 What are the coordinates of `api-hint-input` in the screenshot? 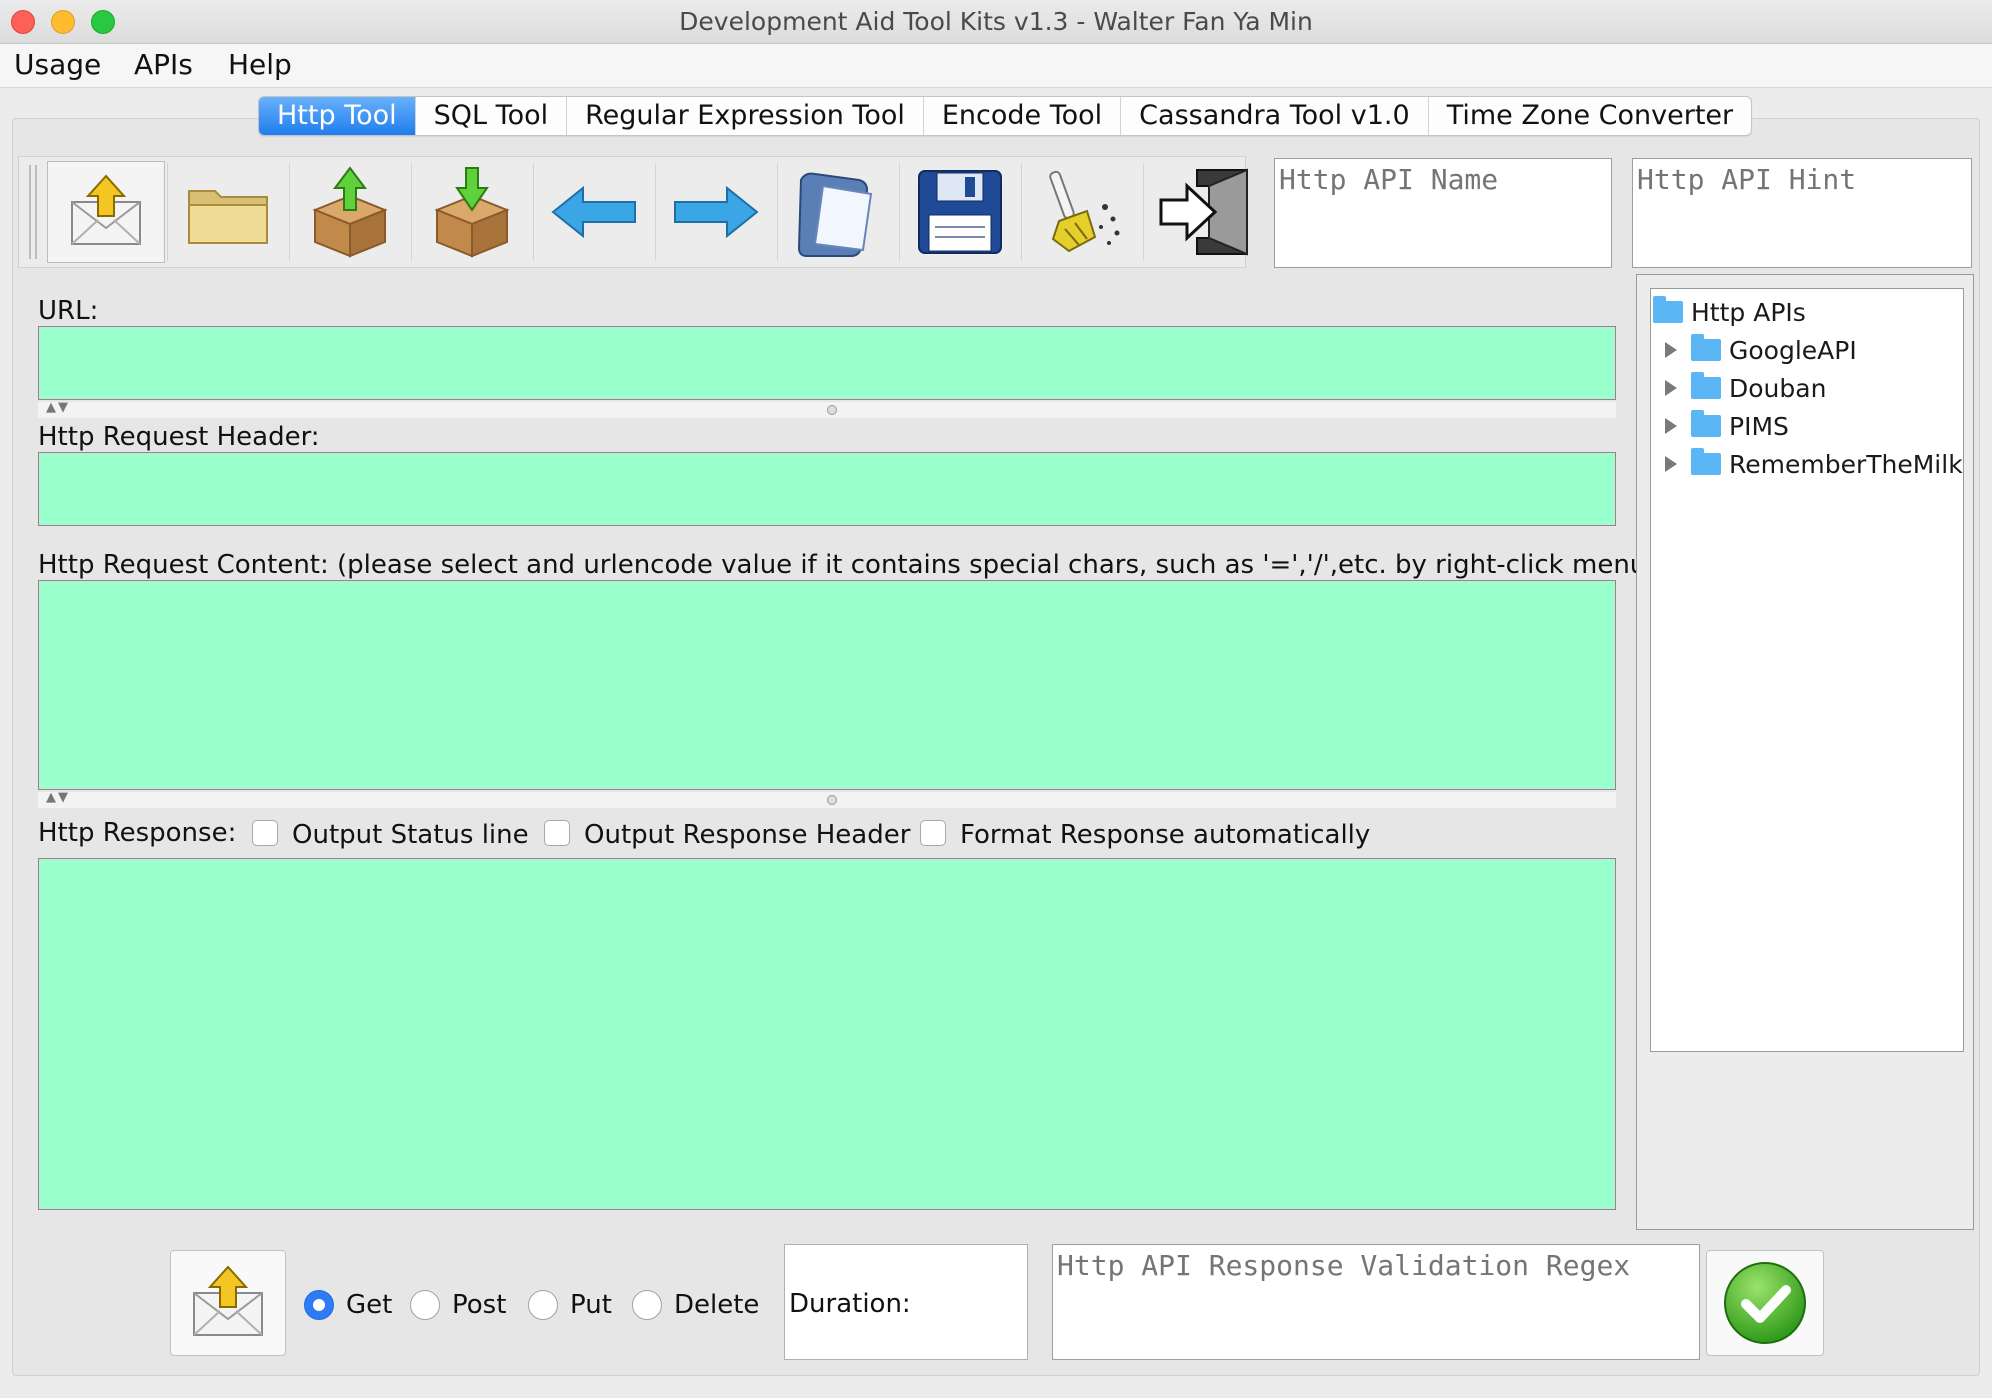 It's located at (1802, 213).